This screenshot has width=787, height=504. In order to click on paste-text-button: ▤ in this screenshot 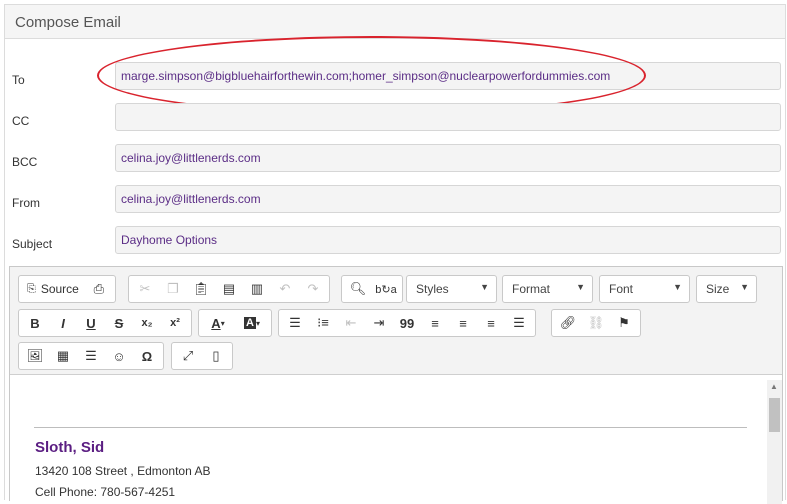, I will do `click(229, 289)`.